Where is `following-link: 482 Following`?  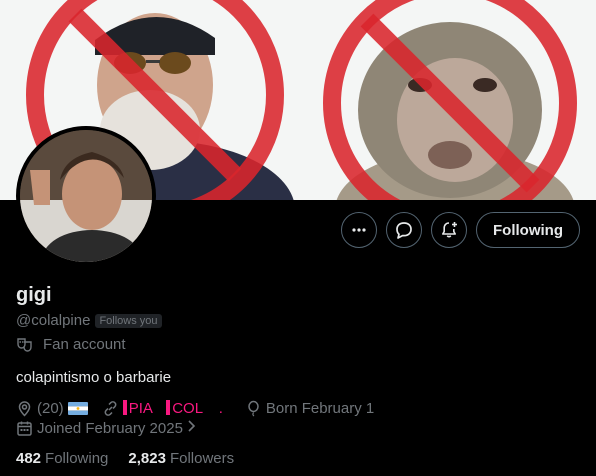
following-link: 482 Following is located at coordinates (62, 458).